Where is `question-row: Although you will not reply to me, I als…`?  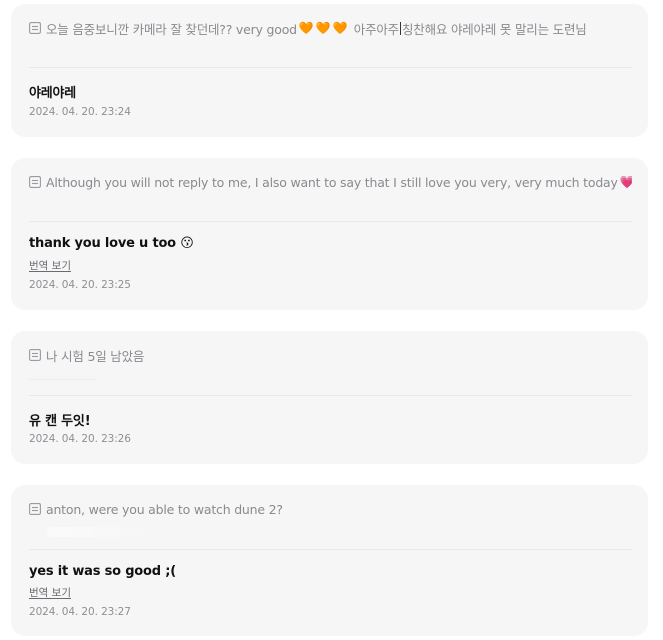 question-row: Although you will not reply to me, I als… is located at coordinates (330, 182).